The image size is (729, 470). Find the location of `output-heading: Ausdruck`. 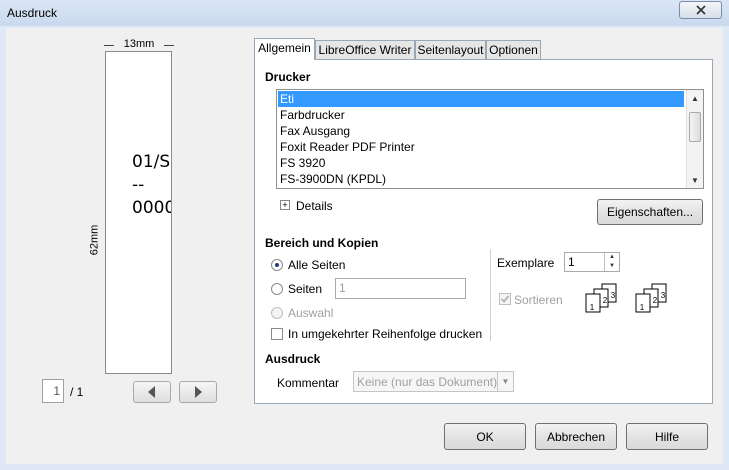

output-heading: Ausdruck is located at coordinates (293, 359).